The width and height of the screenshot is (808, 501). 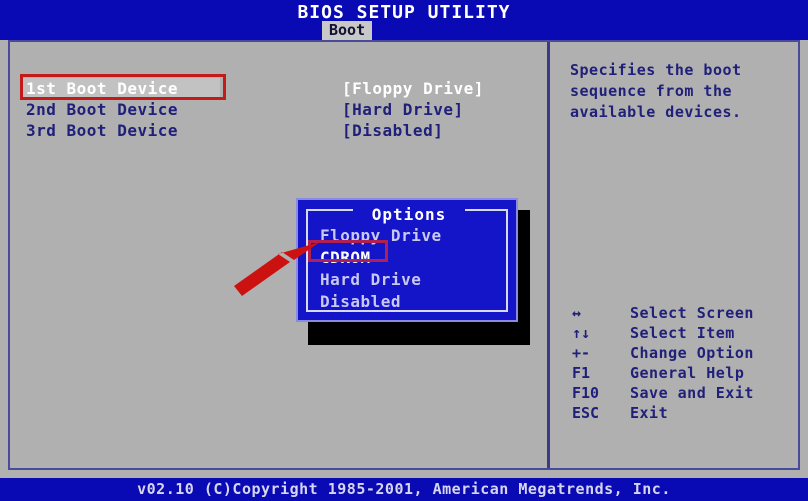 I want to click on option-item-floppy-drive: Floppy Drive, so click(x=413, y=237).